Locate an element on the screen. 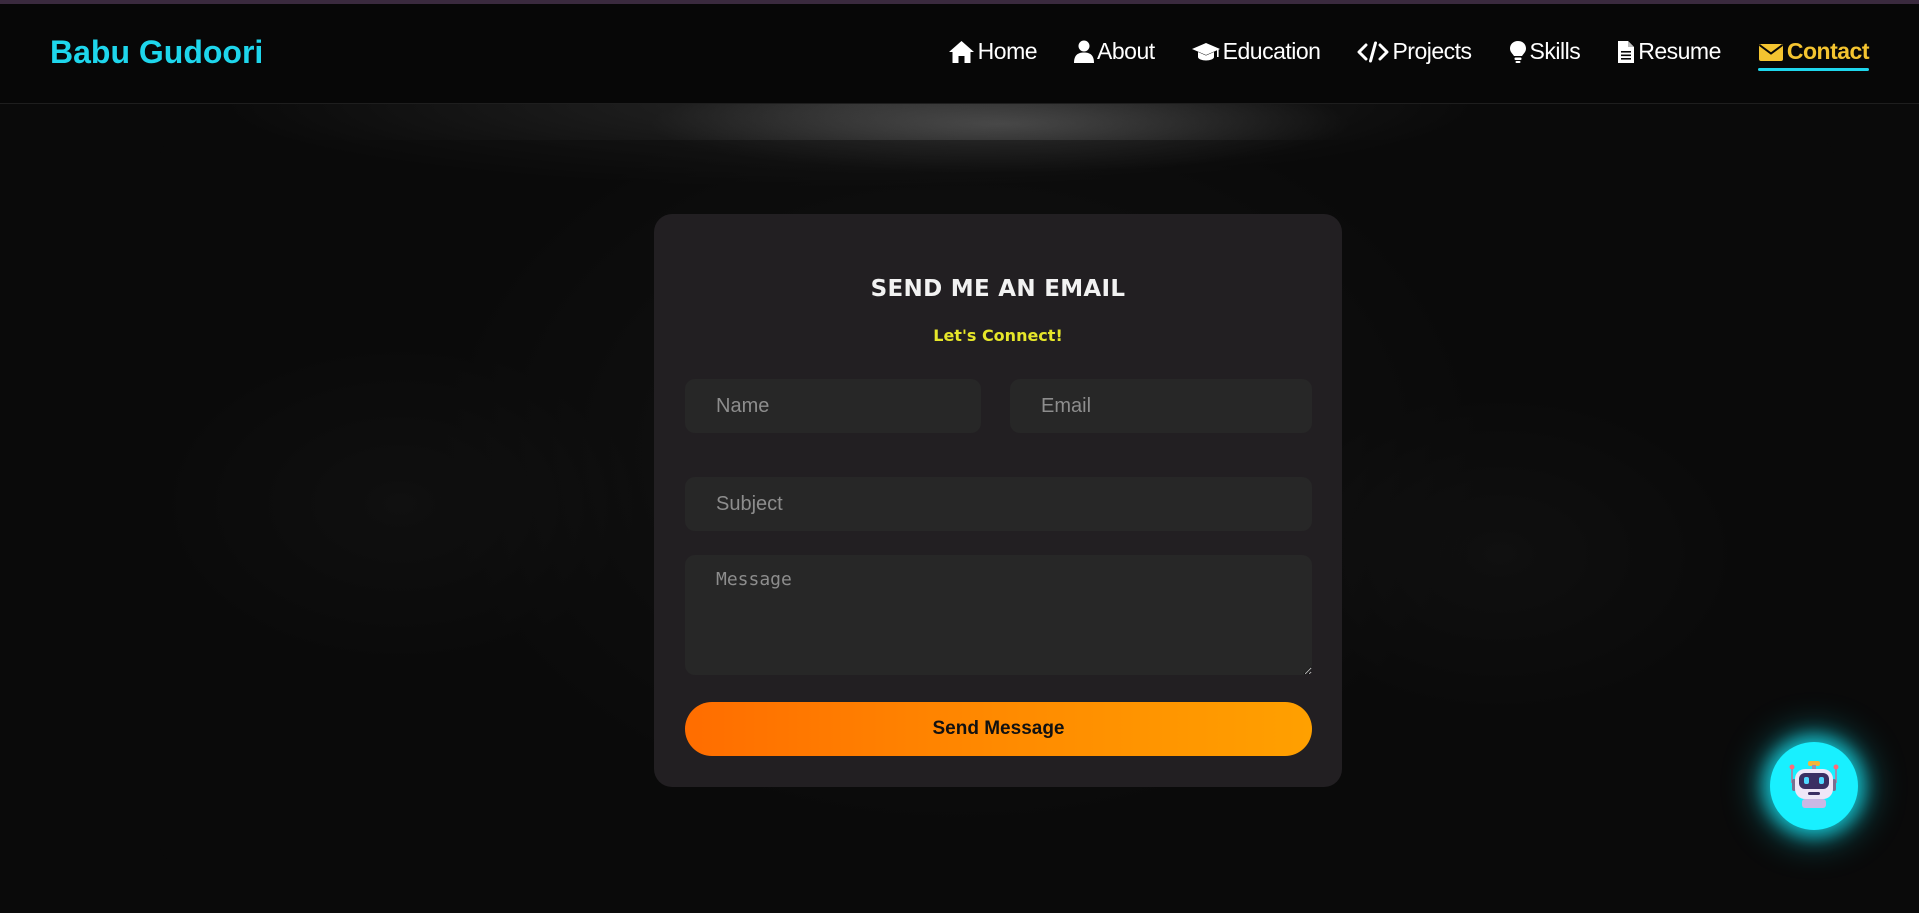  nav-skills: Skills is located at coordinates (1545, 53).